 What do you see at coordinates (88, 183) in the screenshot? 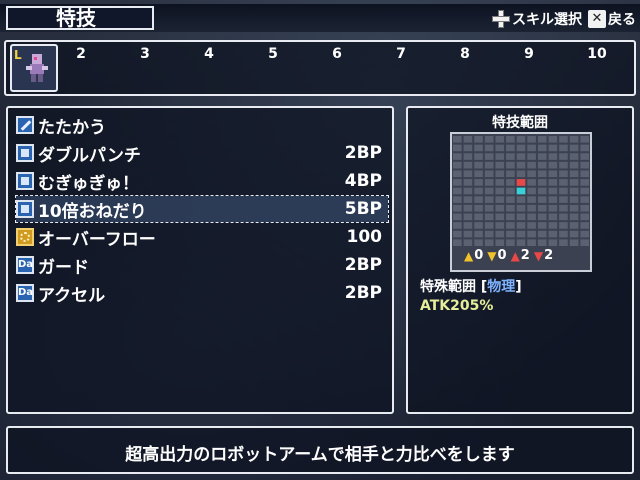
I see `skill-name: むぎゅぎゅ！` at bounding box center [88, 183].